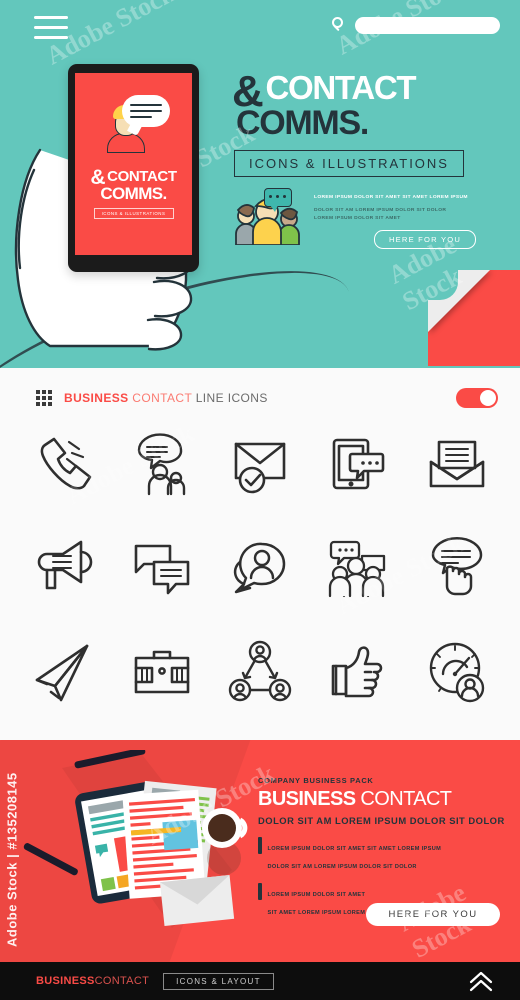 The image size is (520, 1000). What do you see at coordinates (316, 780) in the screenshot?
I see `banner-kicker: COMPANY BUSINESS PACK` at bounding box center [316, 780].